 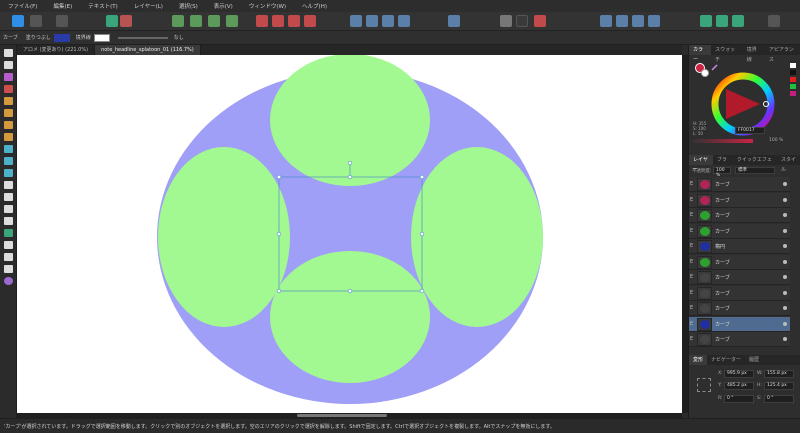 I want to click on stroke-color-swatch, so click(x=705, y=73).